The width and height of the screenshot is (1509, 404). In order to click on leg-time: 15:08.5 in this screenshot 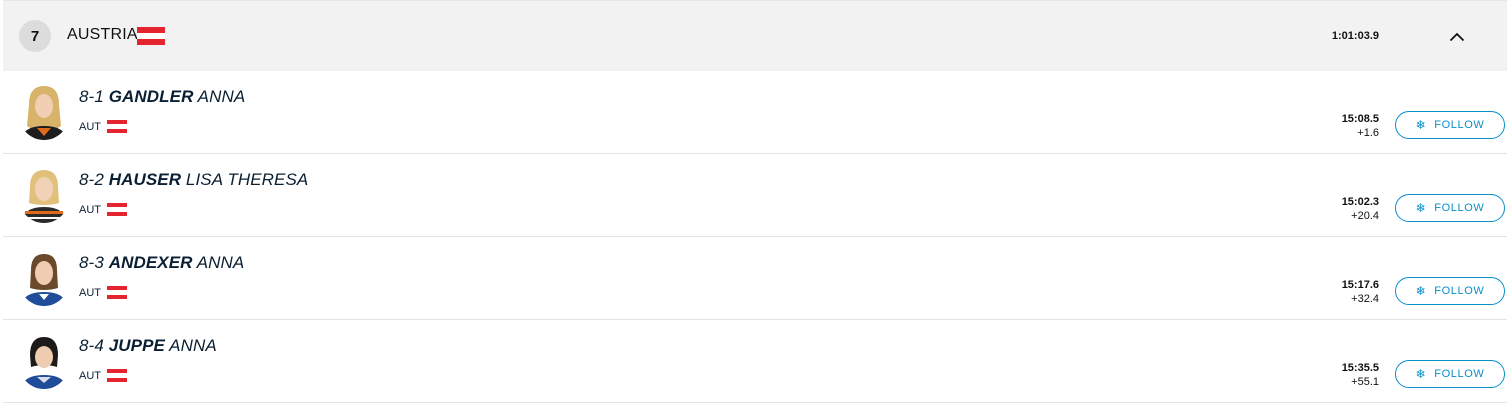, I will do `click(1360, 119)`.